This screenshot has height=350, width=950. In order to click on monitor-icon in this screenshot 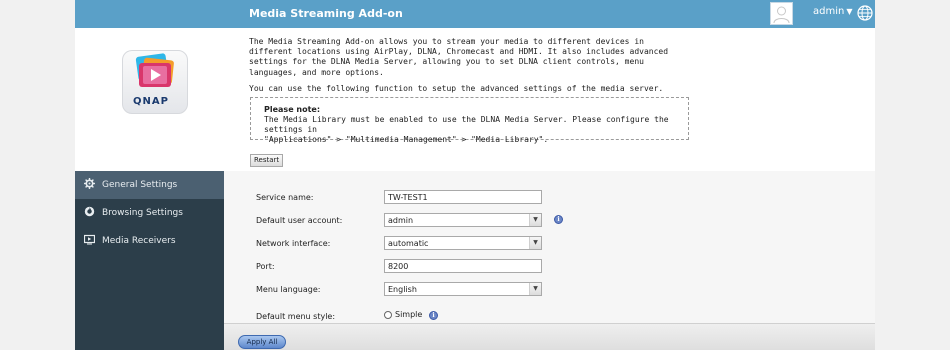, I will do `click(89, 239)`.